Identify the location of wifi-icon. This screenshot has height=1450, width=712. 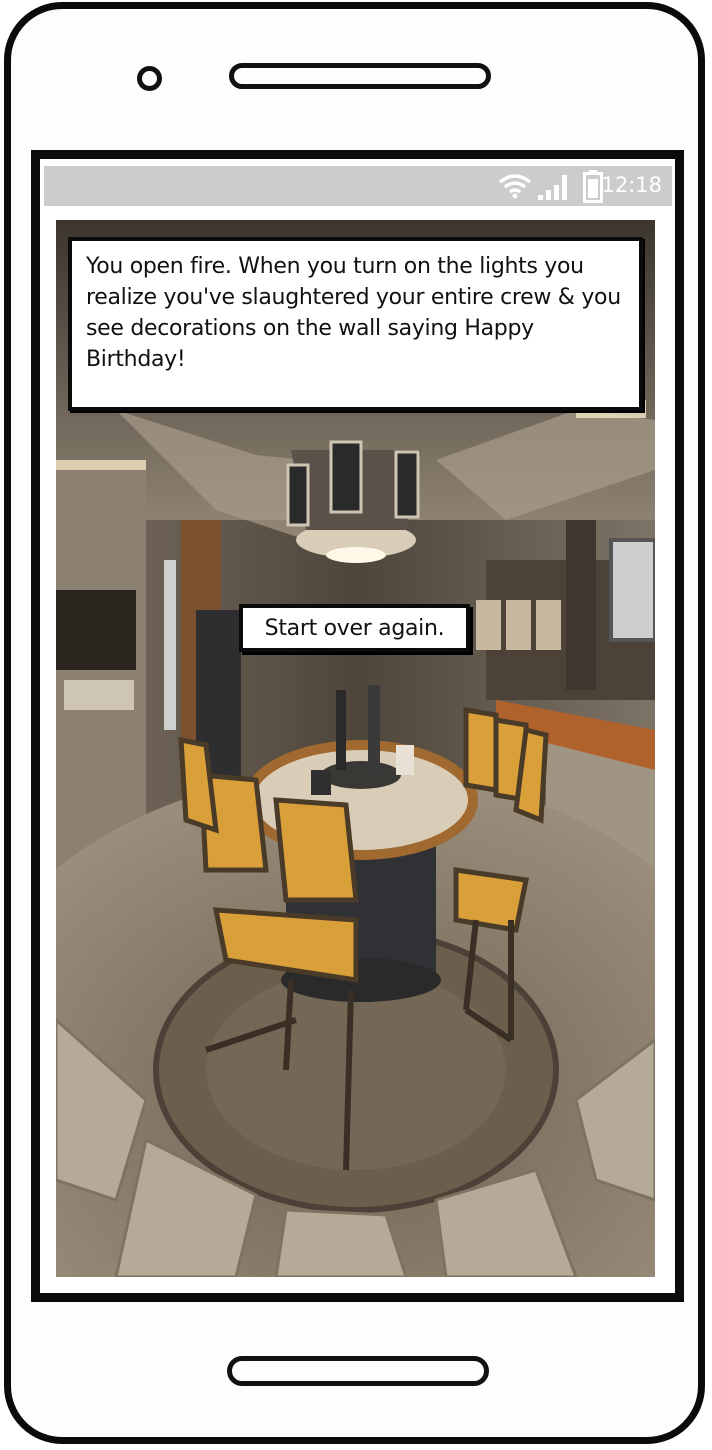
(515, 186).